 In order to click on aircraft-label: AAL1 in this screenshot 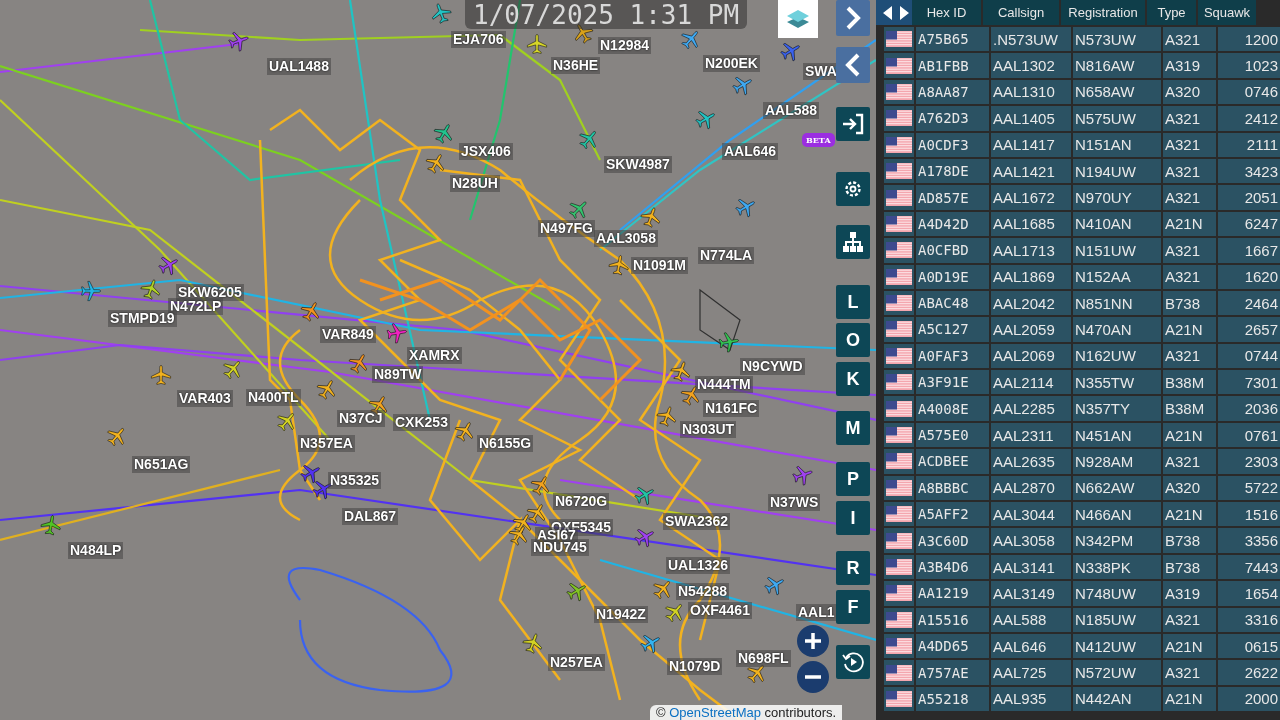, I will do `click(816, 612)`.